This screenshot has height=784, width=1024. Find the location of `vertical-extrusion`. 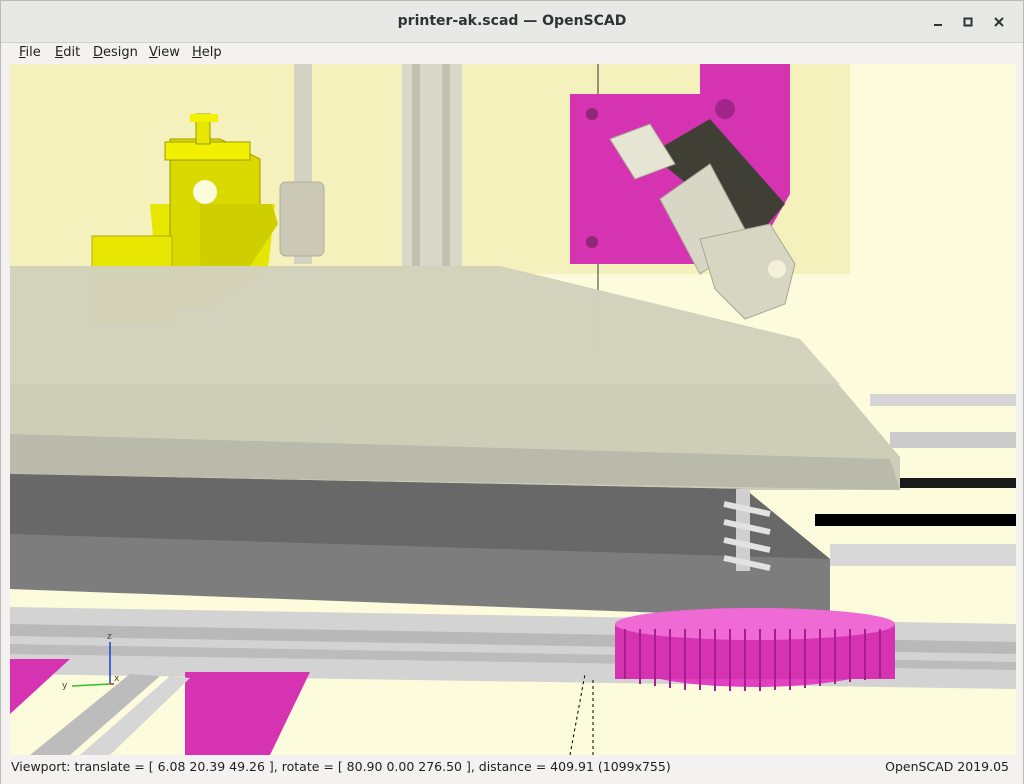

vertical-extrusion is located at coordinates (432, 169).